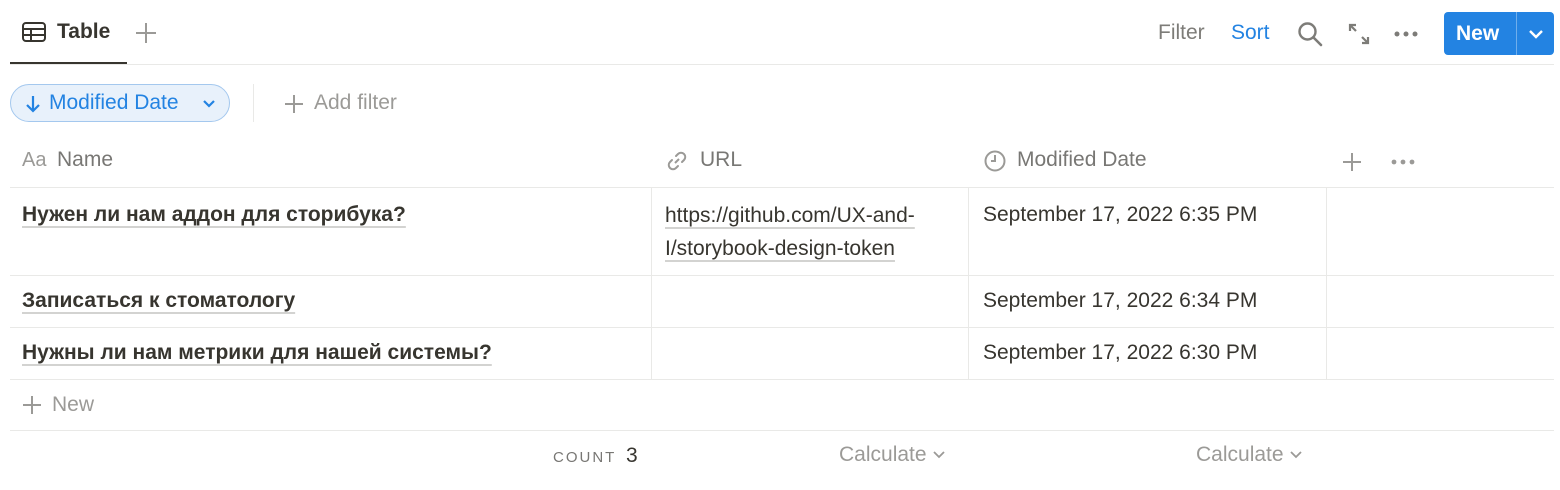 This screenshot has width=1560, height=490. I want to click on expand-icon, so click(1359, 34).